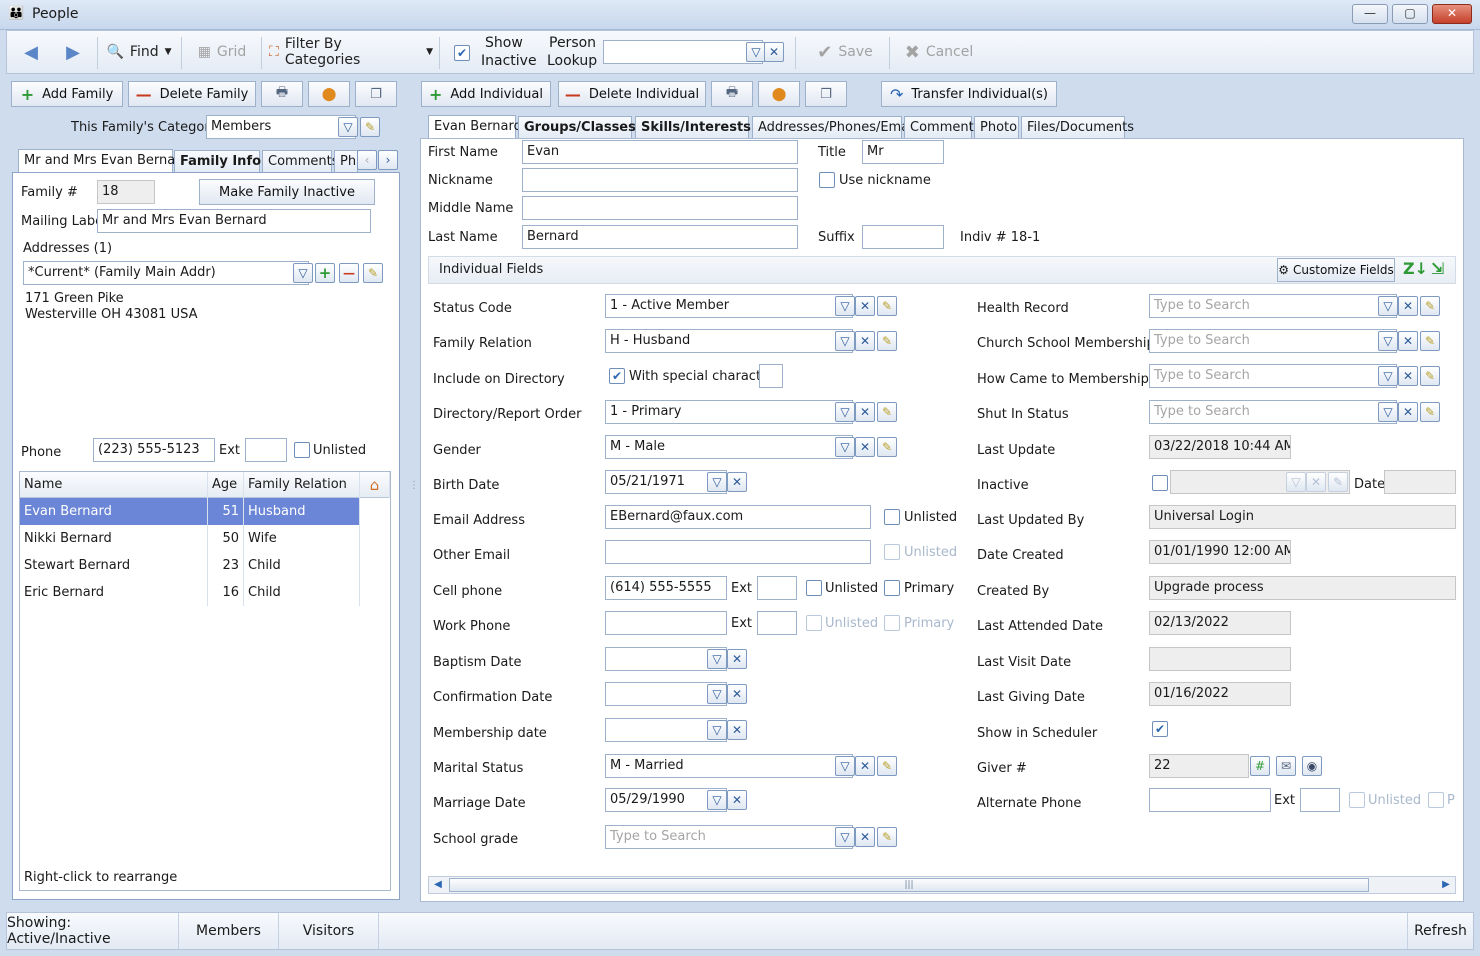 The height and width of the screenshot is (956, 1480). I want to click on alternate-ext-input, so click(1320, 800).